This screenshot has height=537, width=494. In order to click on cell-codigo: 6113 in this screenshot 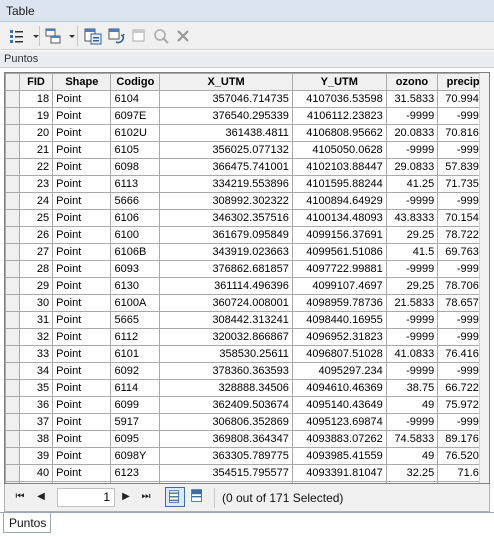, I will do `click(135, 184)`.